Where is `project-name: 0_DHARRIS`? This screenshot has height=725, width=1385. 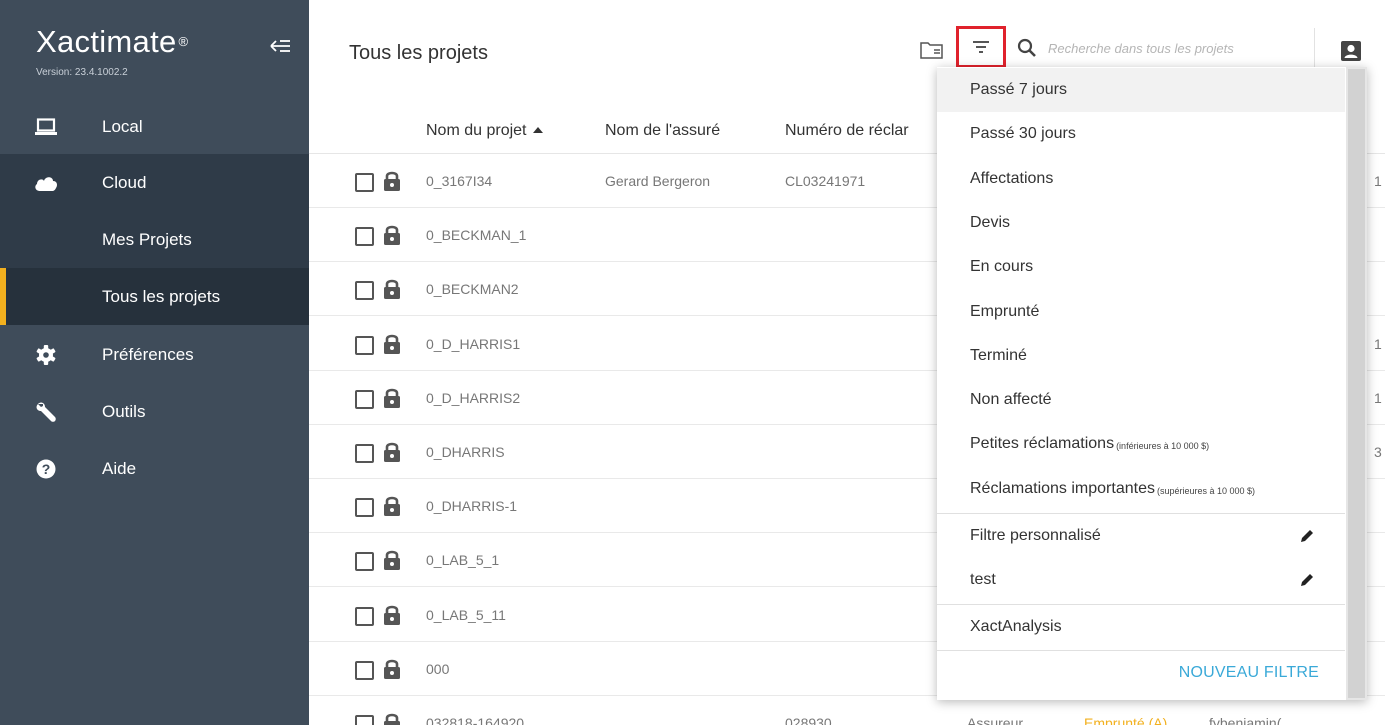 project-name: 0_DHARRIS is located at coordinates (465, 452).